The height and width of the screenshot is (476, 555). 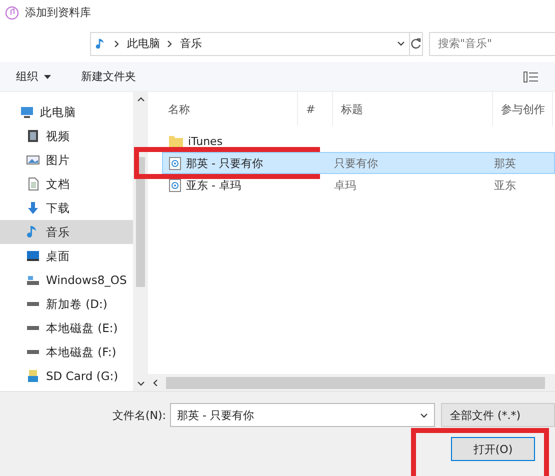 I want to click on download-icon, so click(x=33, y=208).